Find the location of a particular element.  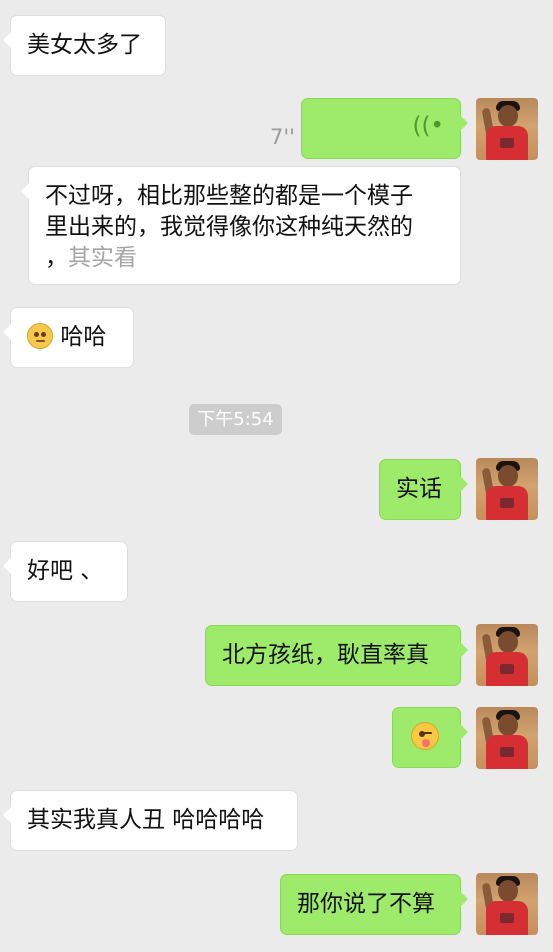

outgoing-message-truth: 实话 is located at coordinates (423, 489).